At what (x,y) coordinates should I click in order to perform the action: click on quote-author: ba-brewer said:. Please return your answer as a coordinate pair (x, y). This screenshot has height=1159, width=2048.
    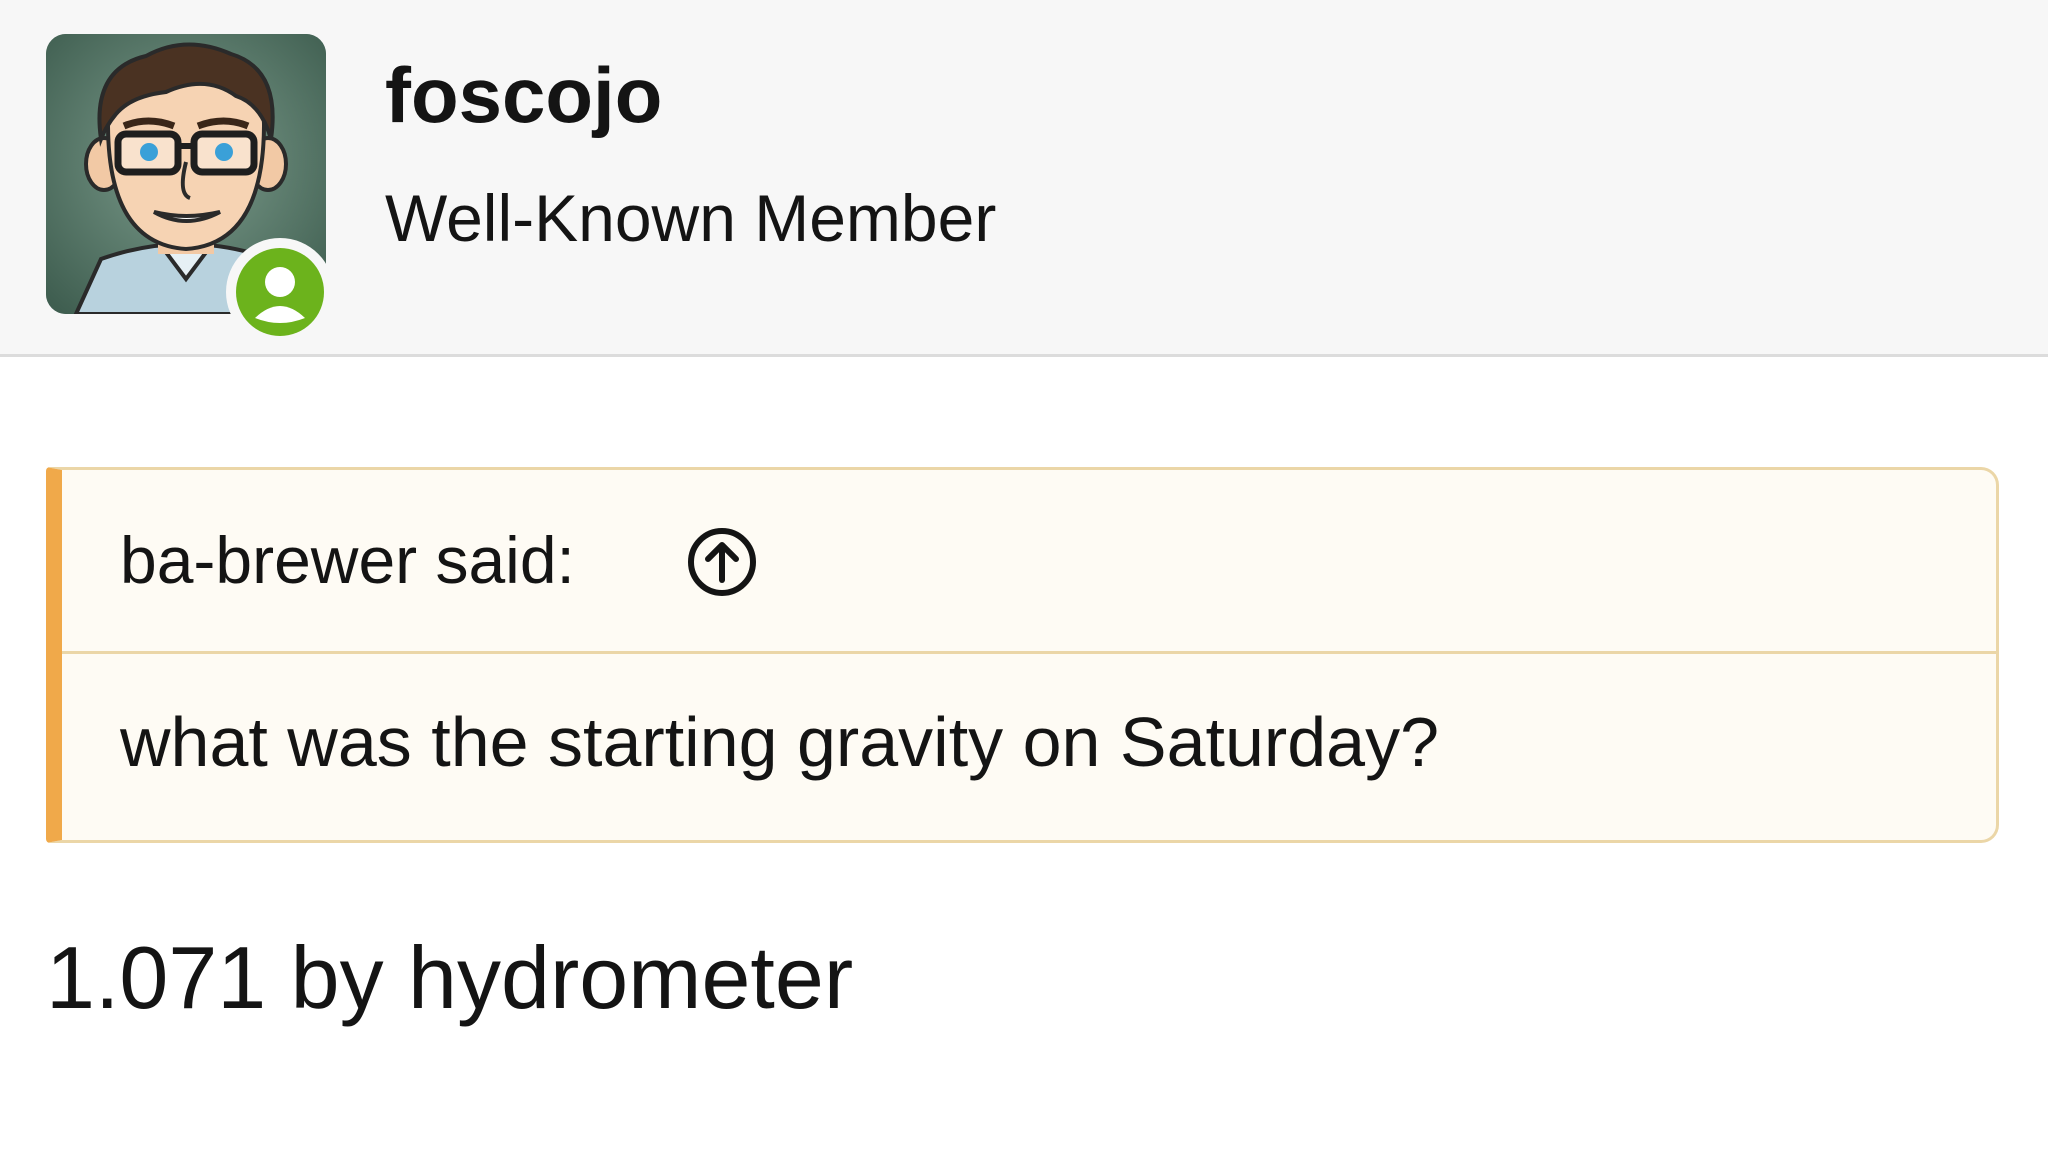
    Looking at the image, I should click on (347, 560).